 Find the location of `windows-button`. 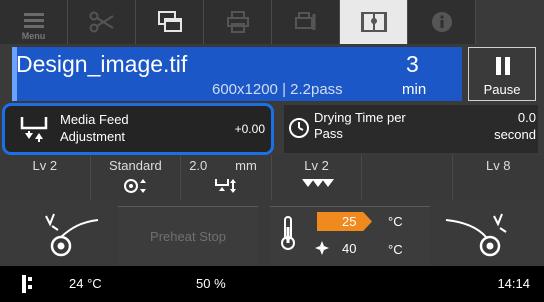

windows-button is located at coordinates (170, 22).